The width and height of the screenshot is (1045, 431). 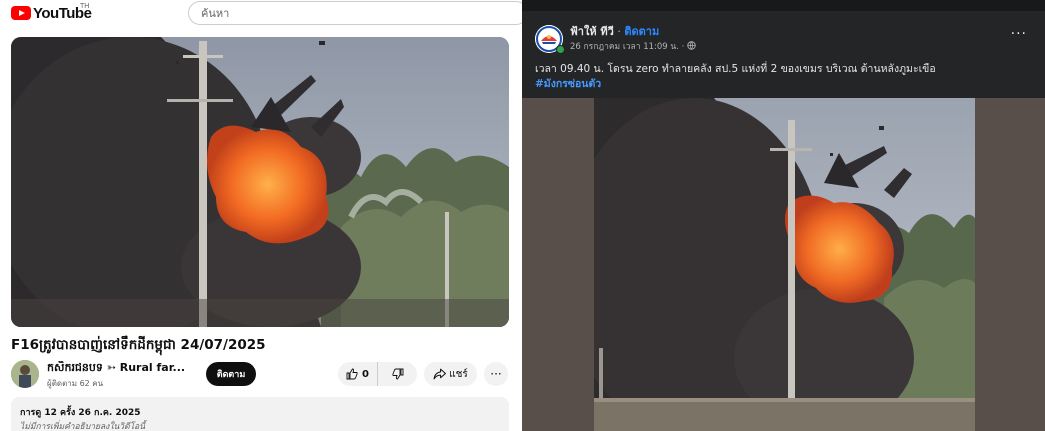 I want to click on view-date-meta: การดู 12 ครั้ง 26 ก.ค. 2025, so click(x=80, y=413).